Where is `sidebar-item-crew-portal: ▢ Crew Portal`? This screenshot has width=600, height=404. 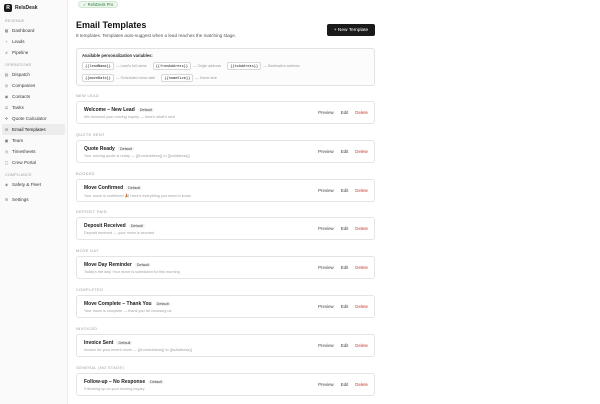
sidebar-item-crew-portal: ▢ Crew Portal is located at coordinates (33, 162).